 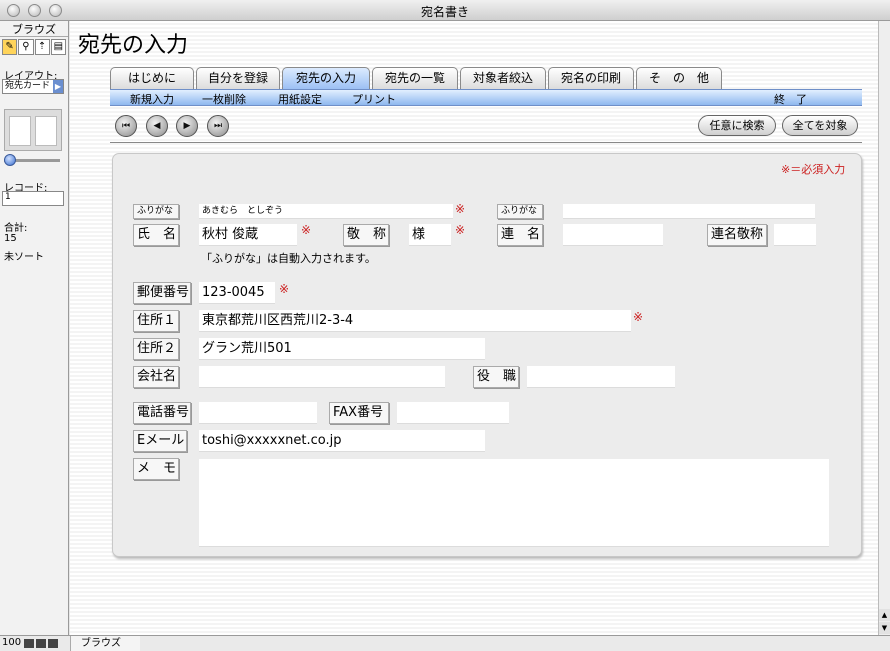 What do you see at coordinates (156, 469) in the screenshot?
I see `memo-label: メ モ` at bounding box center [156, 469].